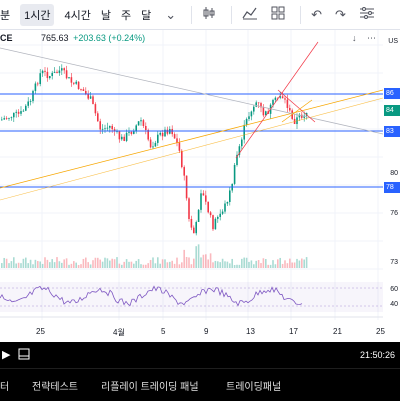 Image resolution: width=400 pixels, height=401 pixels. Describe the element at coordinates (200, 332) in the screenshot. I see `date-axis: 25 4월 5 9 13 17 21 25` at that location.